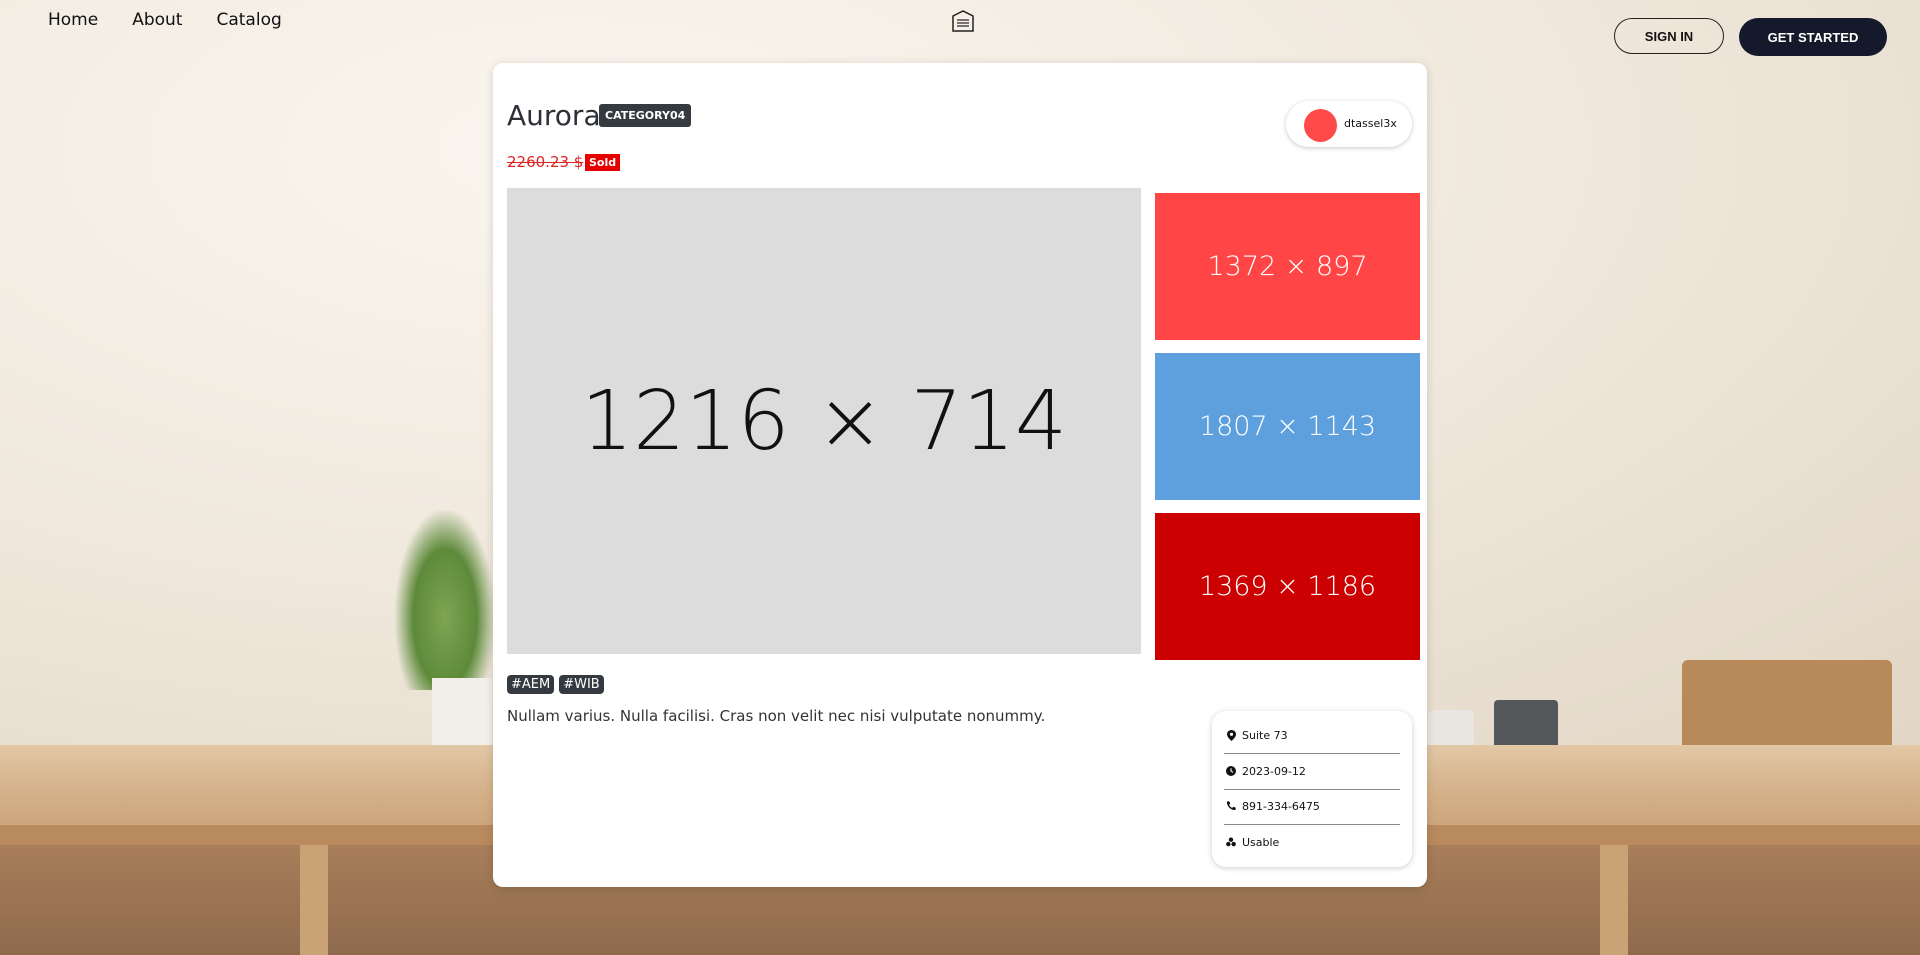  What do you see at coordinates (1669, 36) in the screenshot?
I see `sign-in-button: SIGN IN` at bounding box center [1669, 36].